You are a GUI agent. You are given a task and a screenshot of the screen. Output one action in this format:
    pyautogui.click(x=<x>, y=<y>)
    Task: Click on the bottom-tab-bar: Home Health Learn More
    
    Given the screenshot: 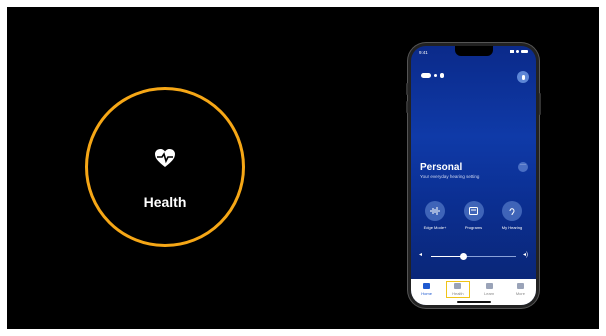 What is the action you would take?
    pyautogui.click(x=473, y=292)
    